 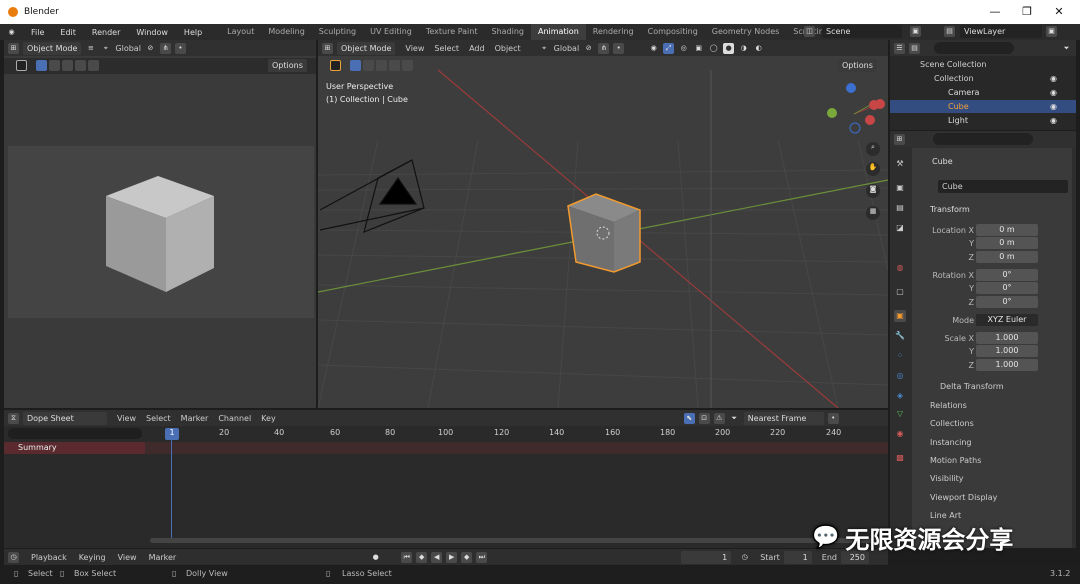 What do you see at coordinates (950, 209) in the screenshot?
I see `transform-section-header: Transform` at bounding box center [950, 209].